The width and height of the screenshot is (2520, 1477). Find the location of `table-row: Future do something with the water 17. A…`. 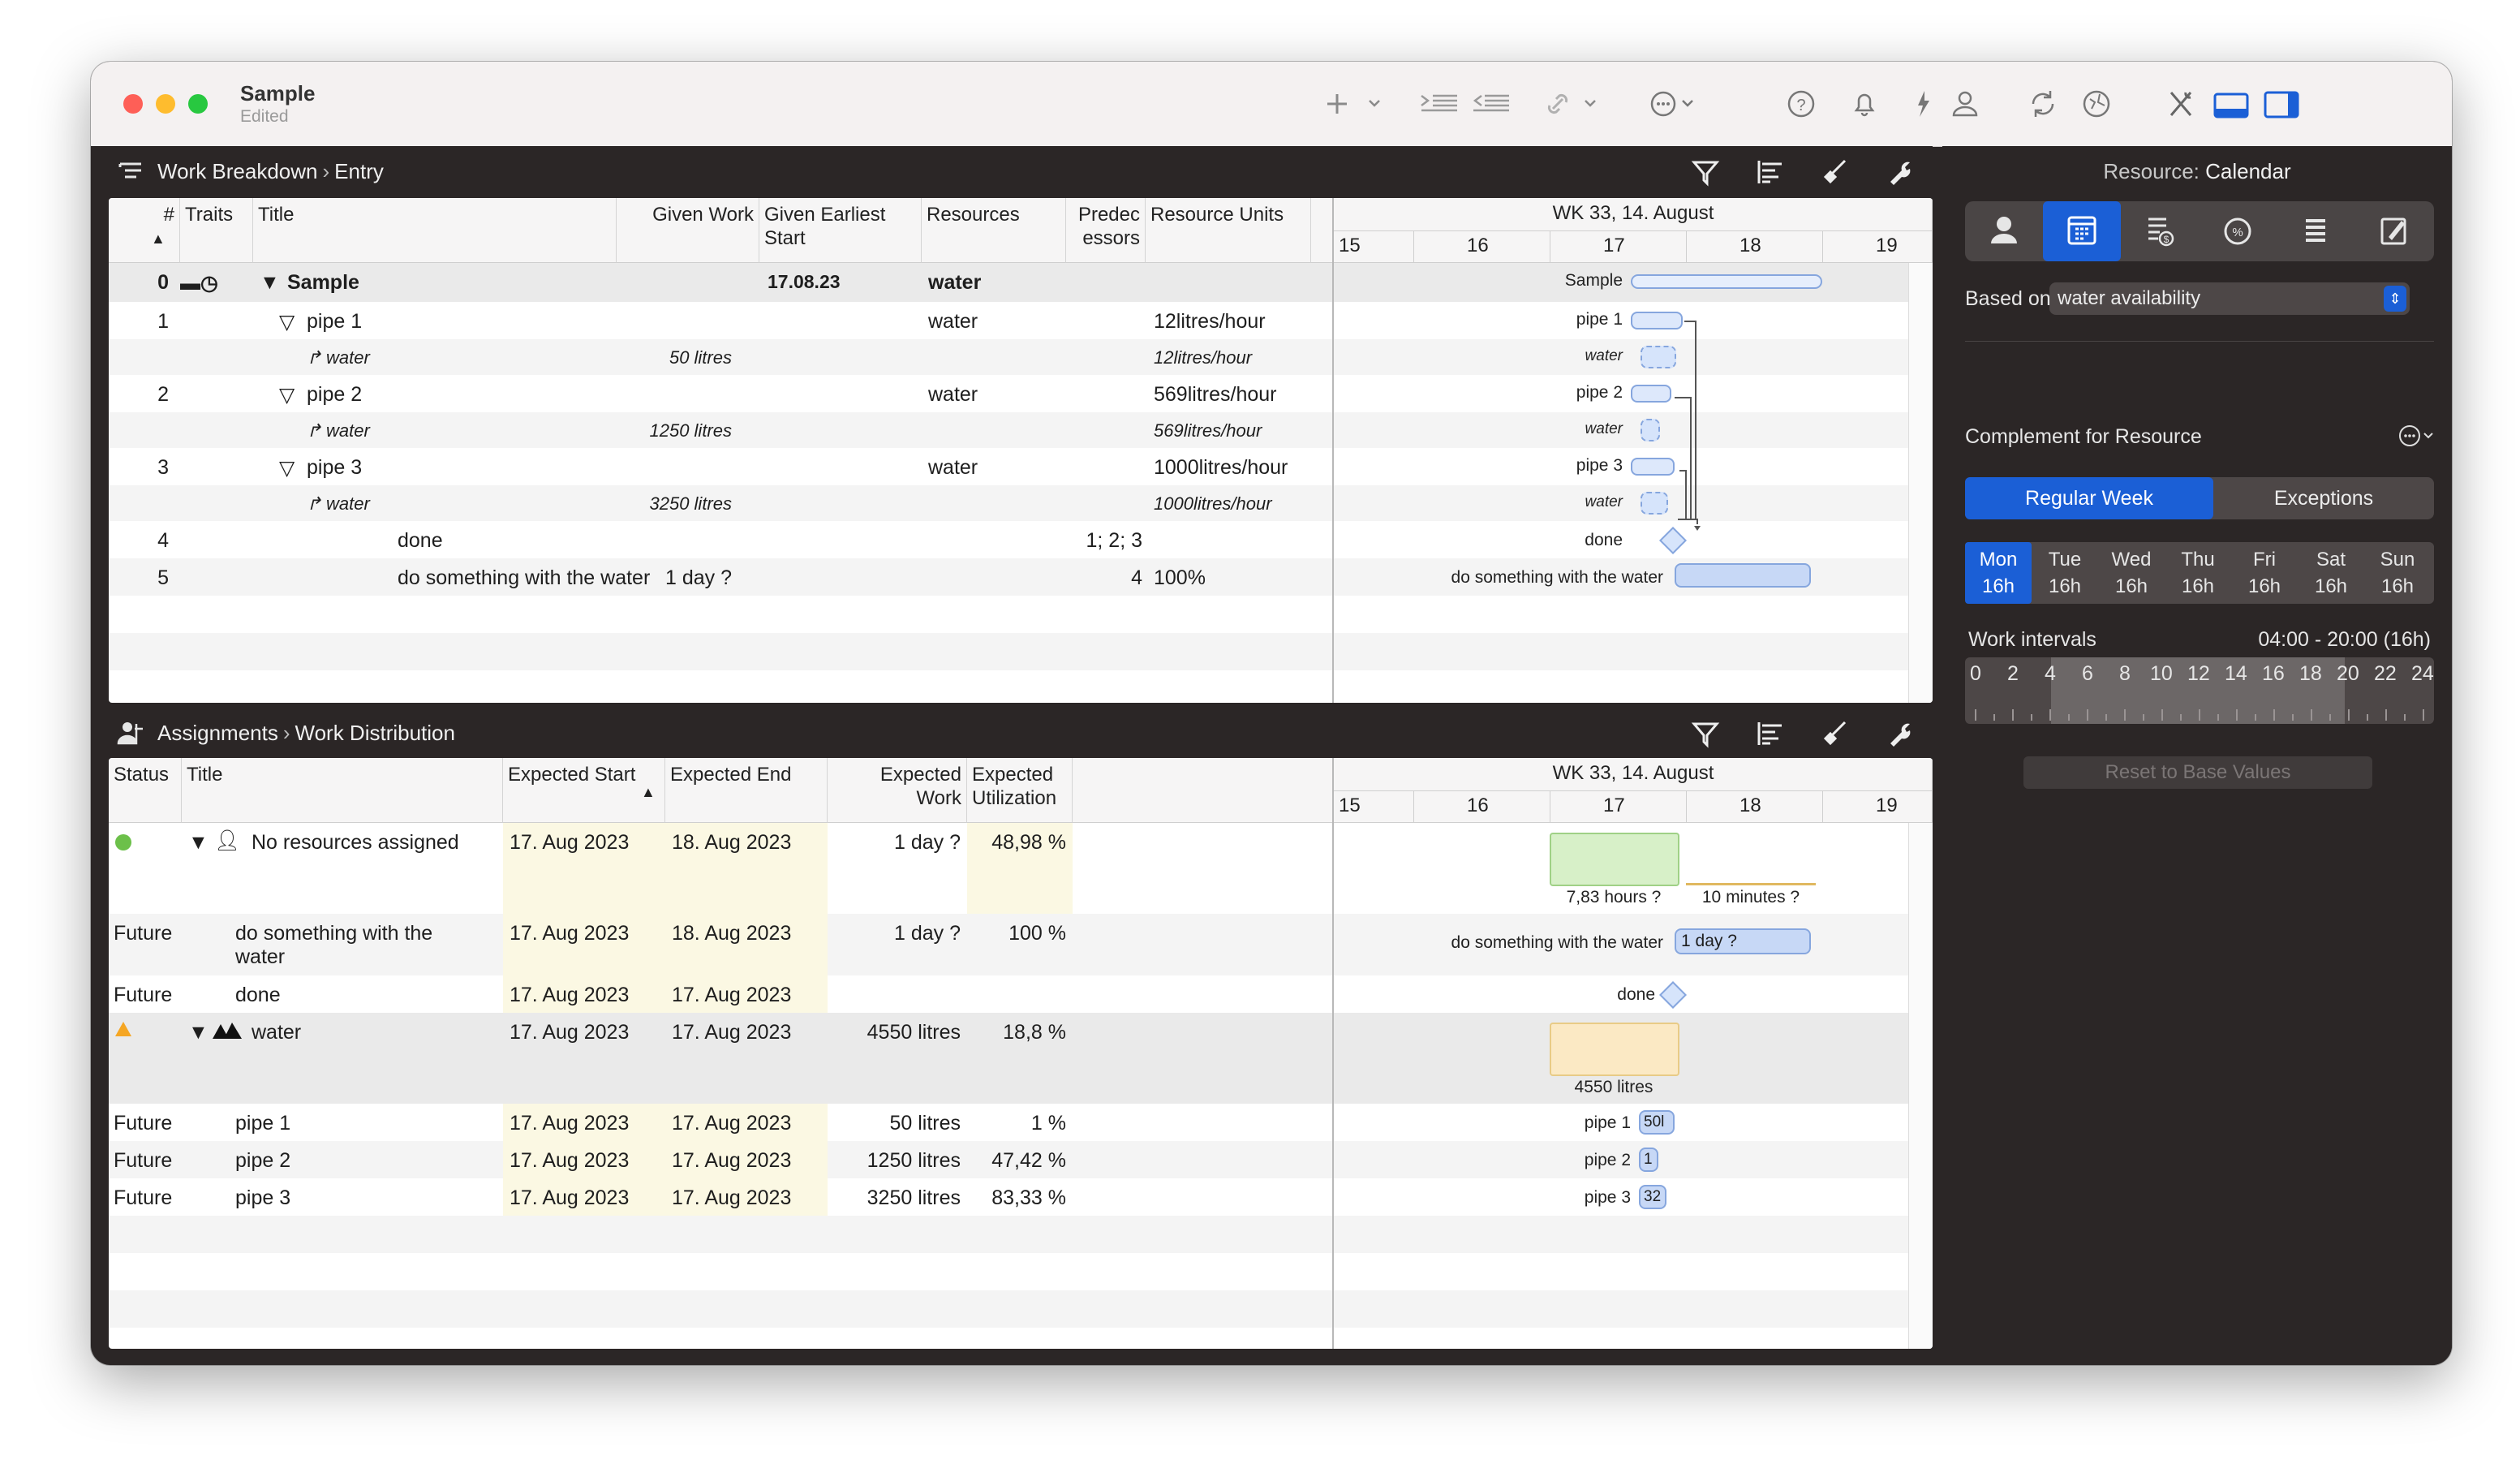

table-row: Future do something with the water 17. A… is located at coordinates (1021, 944).